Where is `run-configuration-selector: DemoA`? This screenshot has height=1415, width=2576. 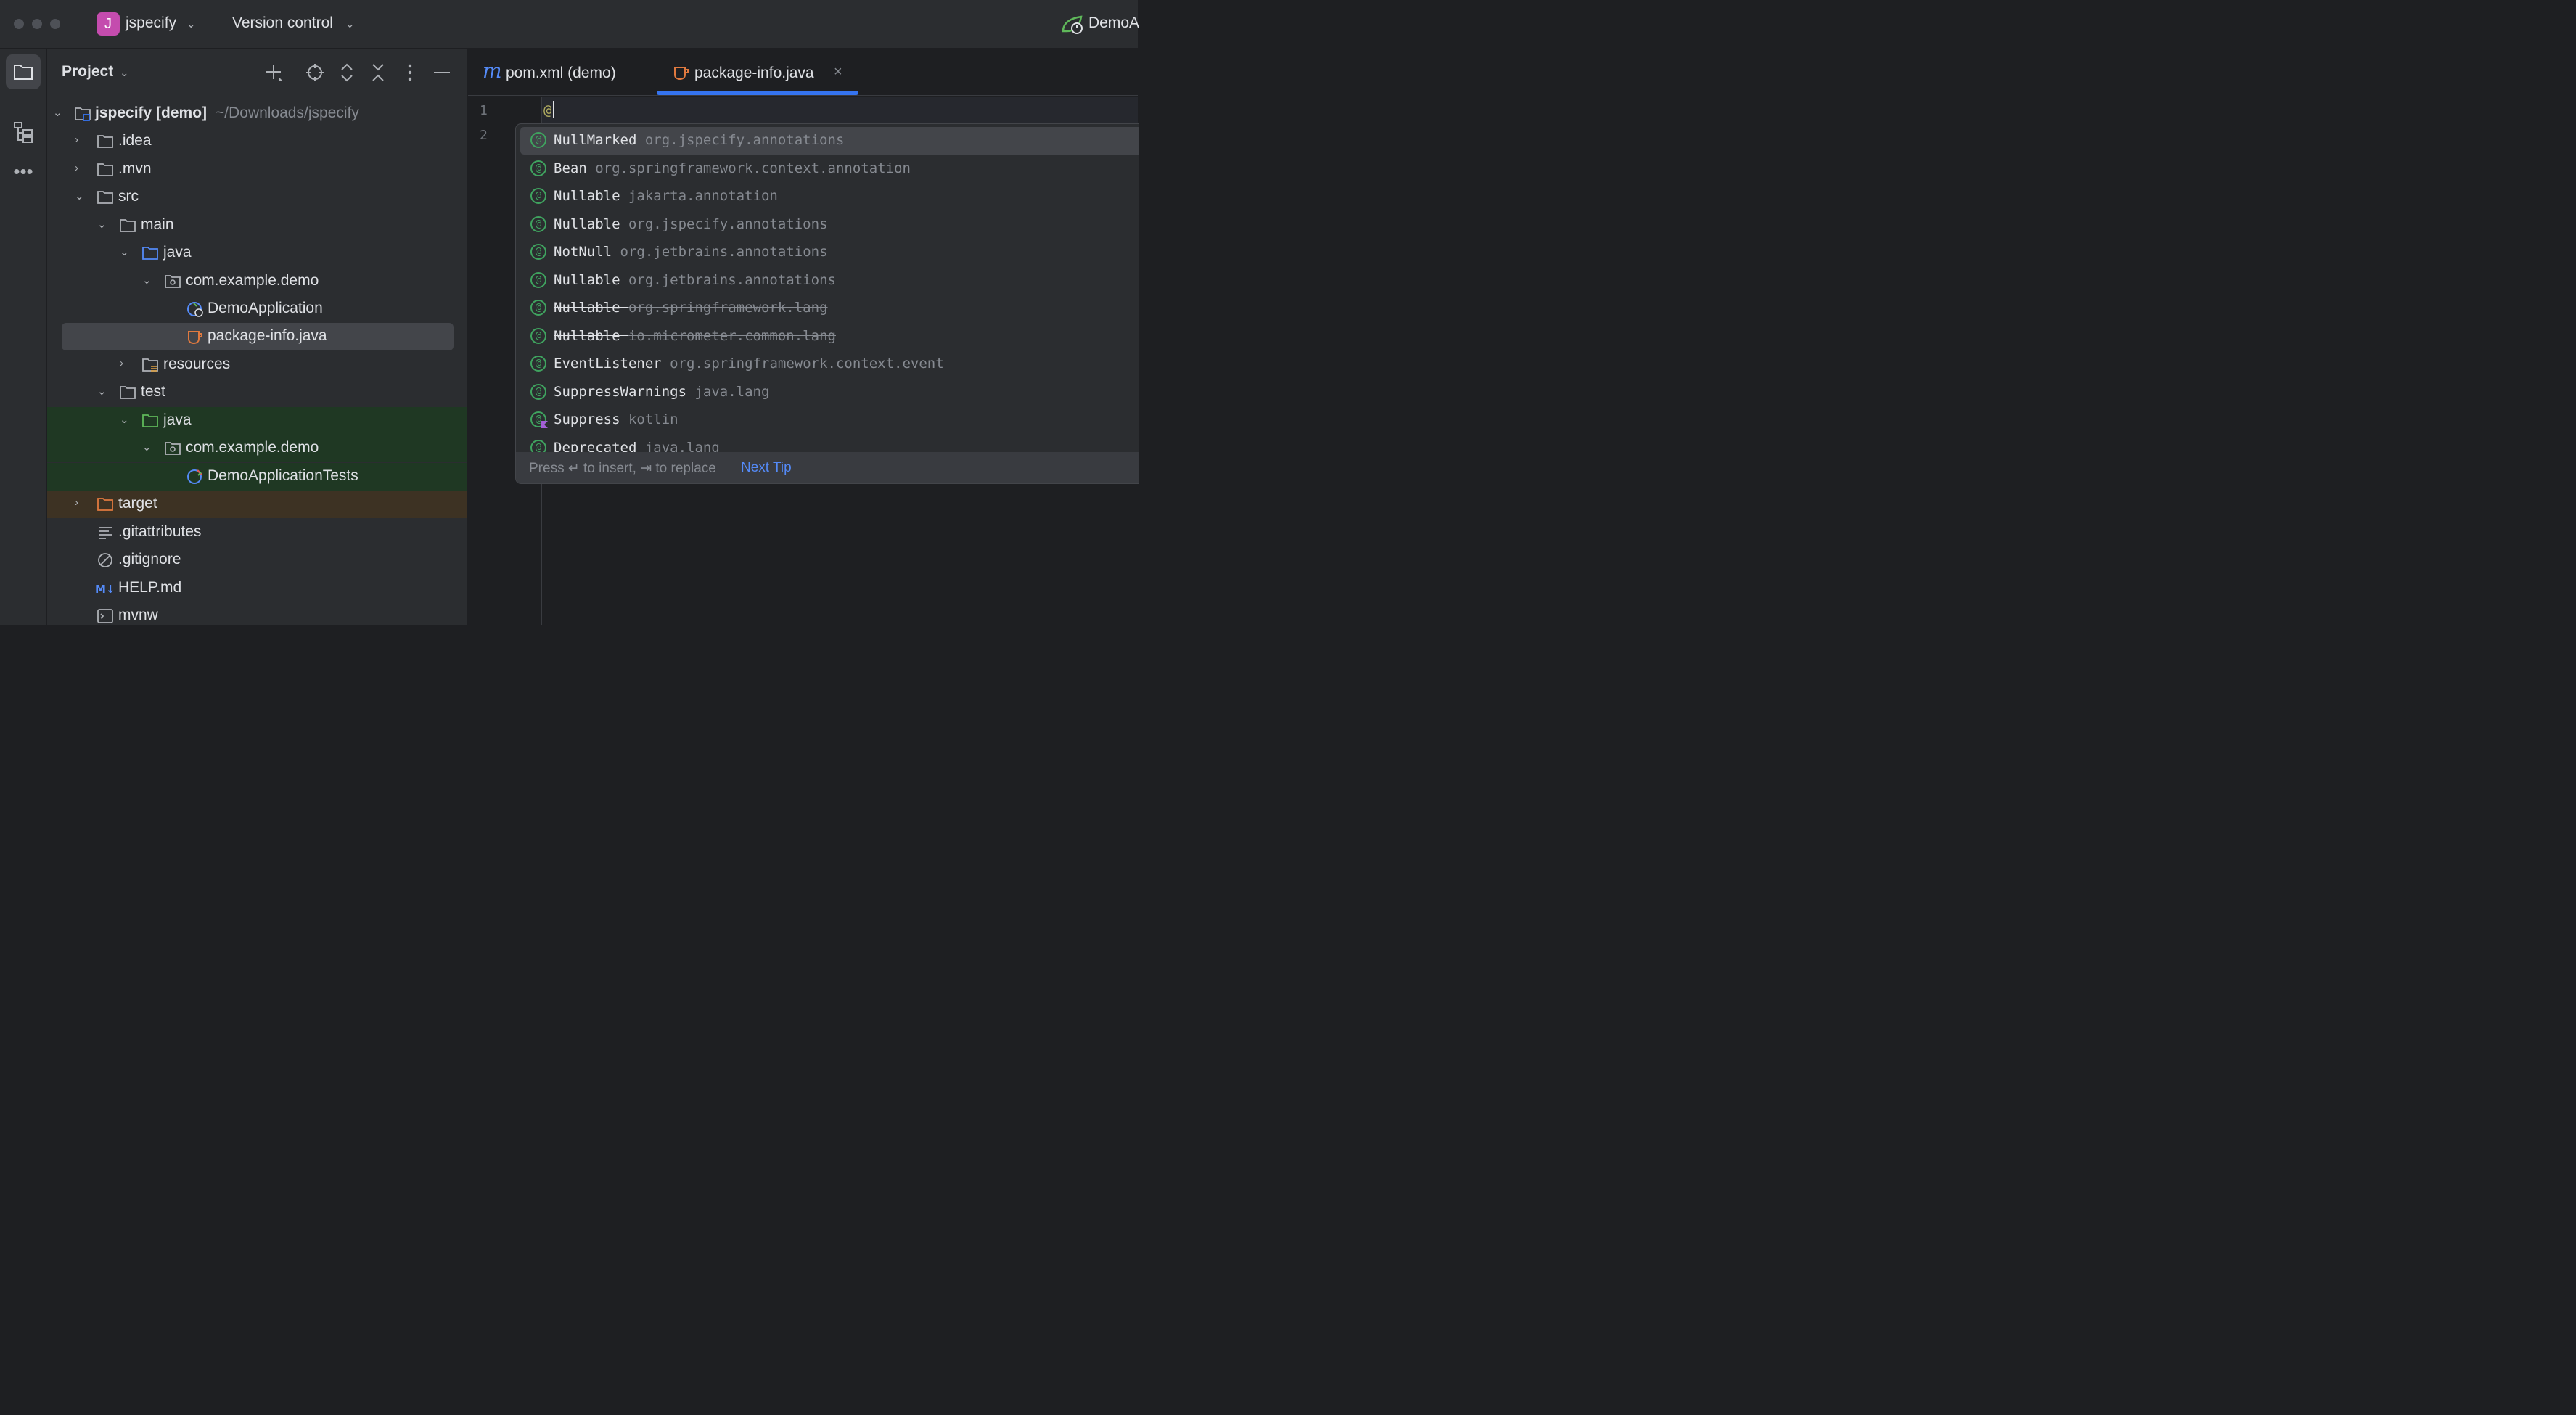 run-configuration-selector: DemoA is located at coordinates (1100, 24).